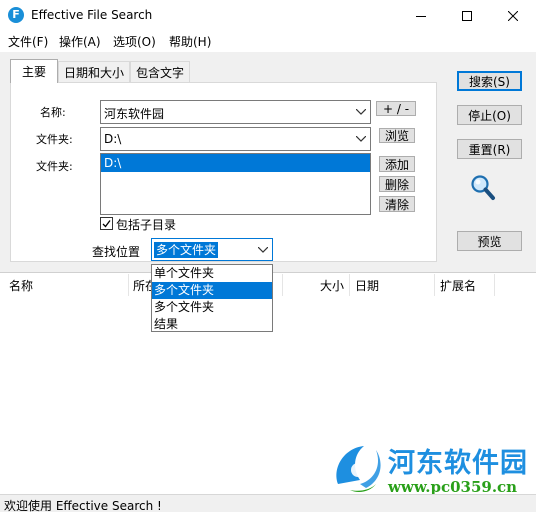 This screenshot has height=512, width=536. Describe the element at coordinates (235, 139) in the screenshot. I see `folder-combobox: D:\` at that location.